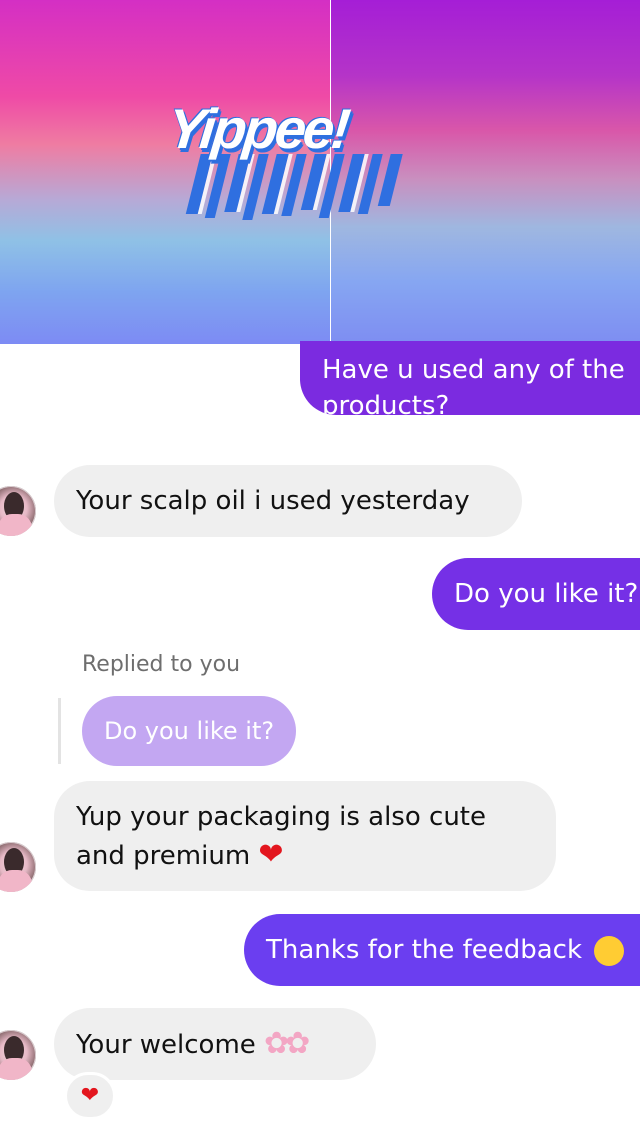  I want to click on message-sent-1: Have u used any of the products?, so click(470, 378).